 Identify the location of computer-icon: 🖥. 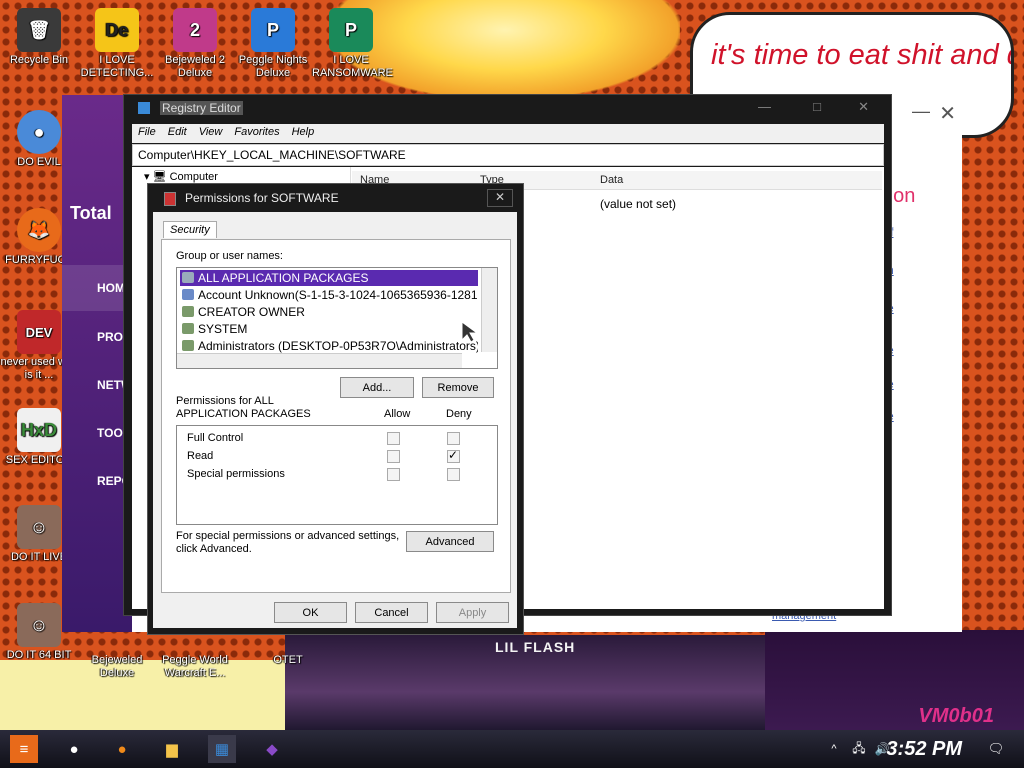
(159, 177).